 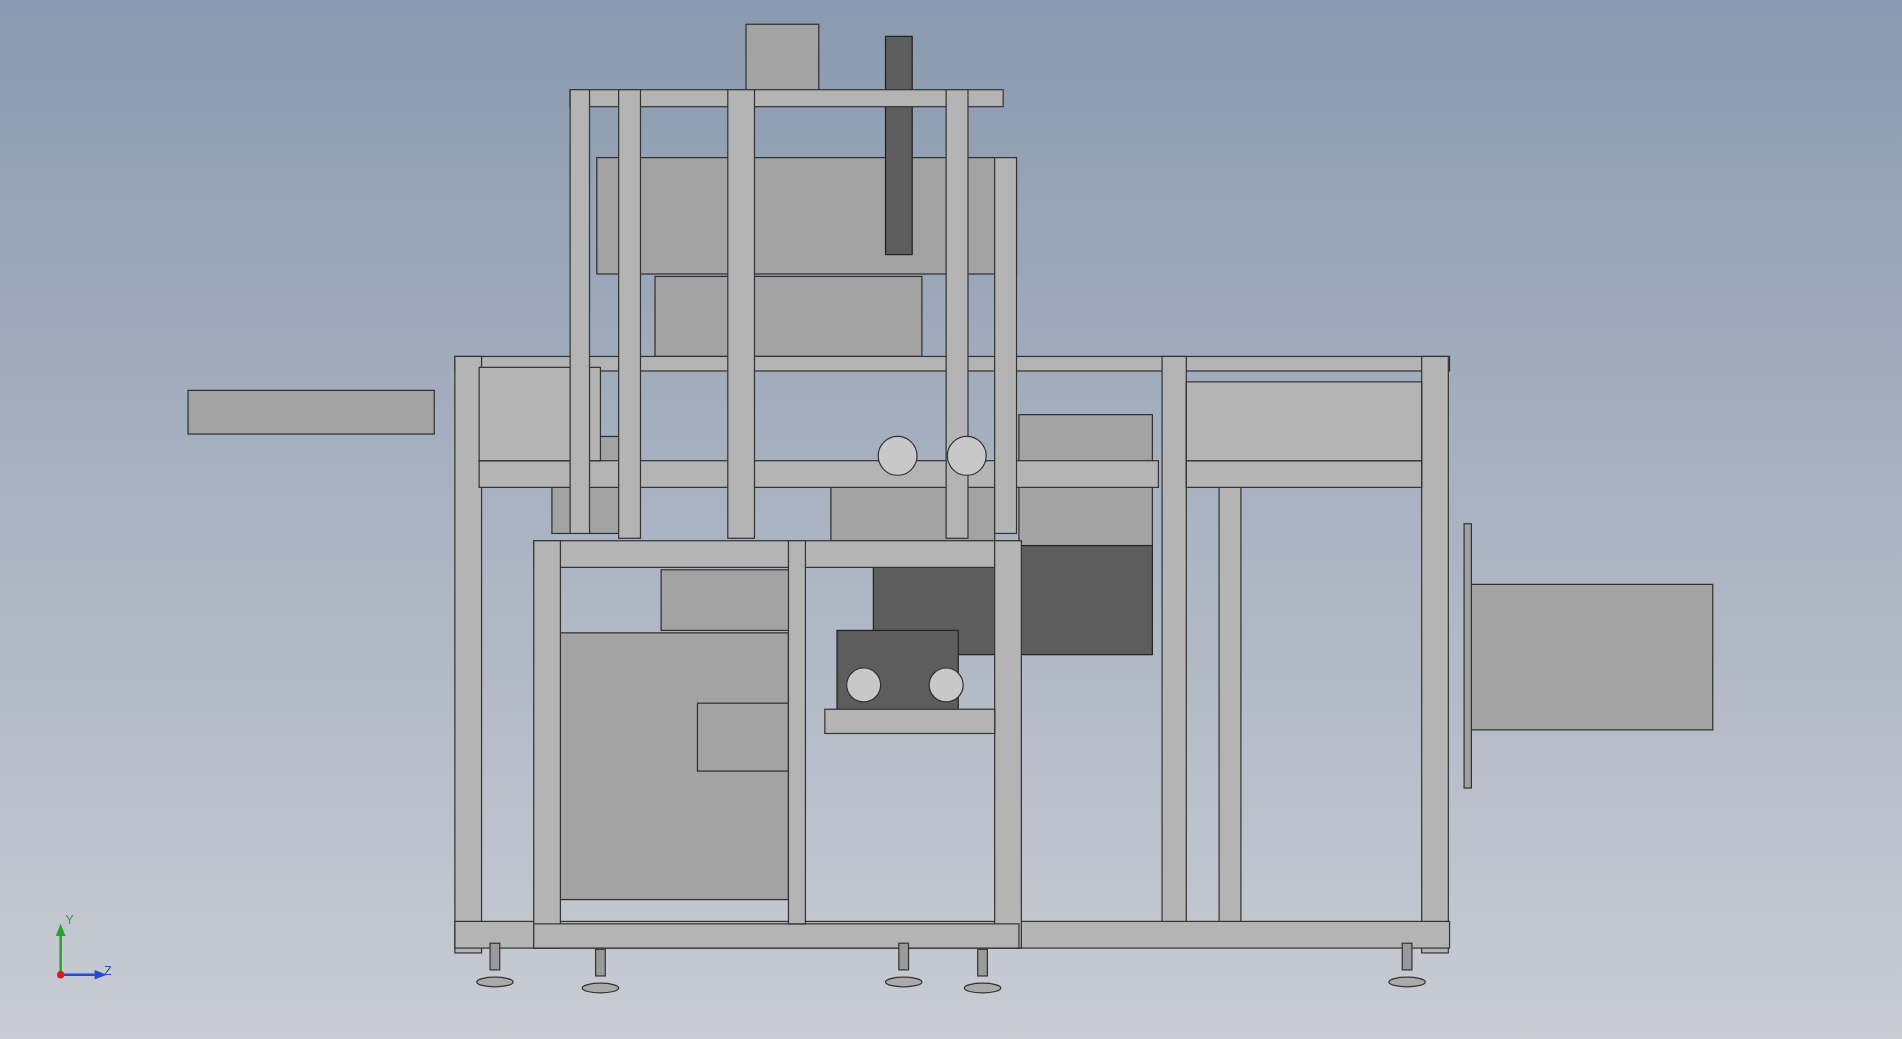 What do you see at coordinates (108, 970) in the screenshot?
I see `z-axis-label: Z` at bounding box center [108, 970].